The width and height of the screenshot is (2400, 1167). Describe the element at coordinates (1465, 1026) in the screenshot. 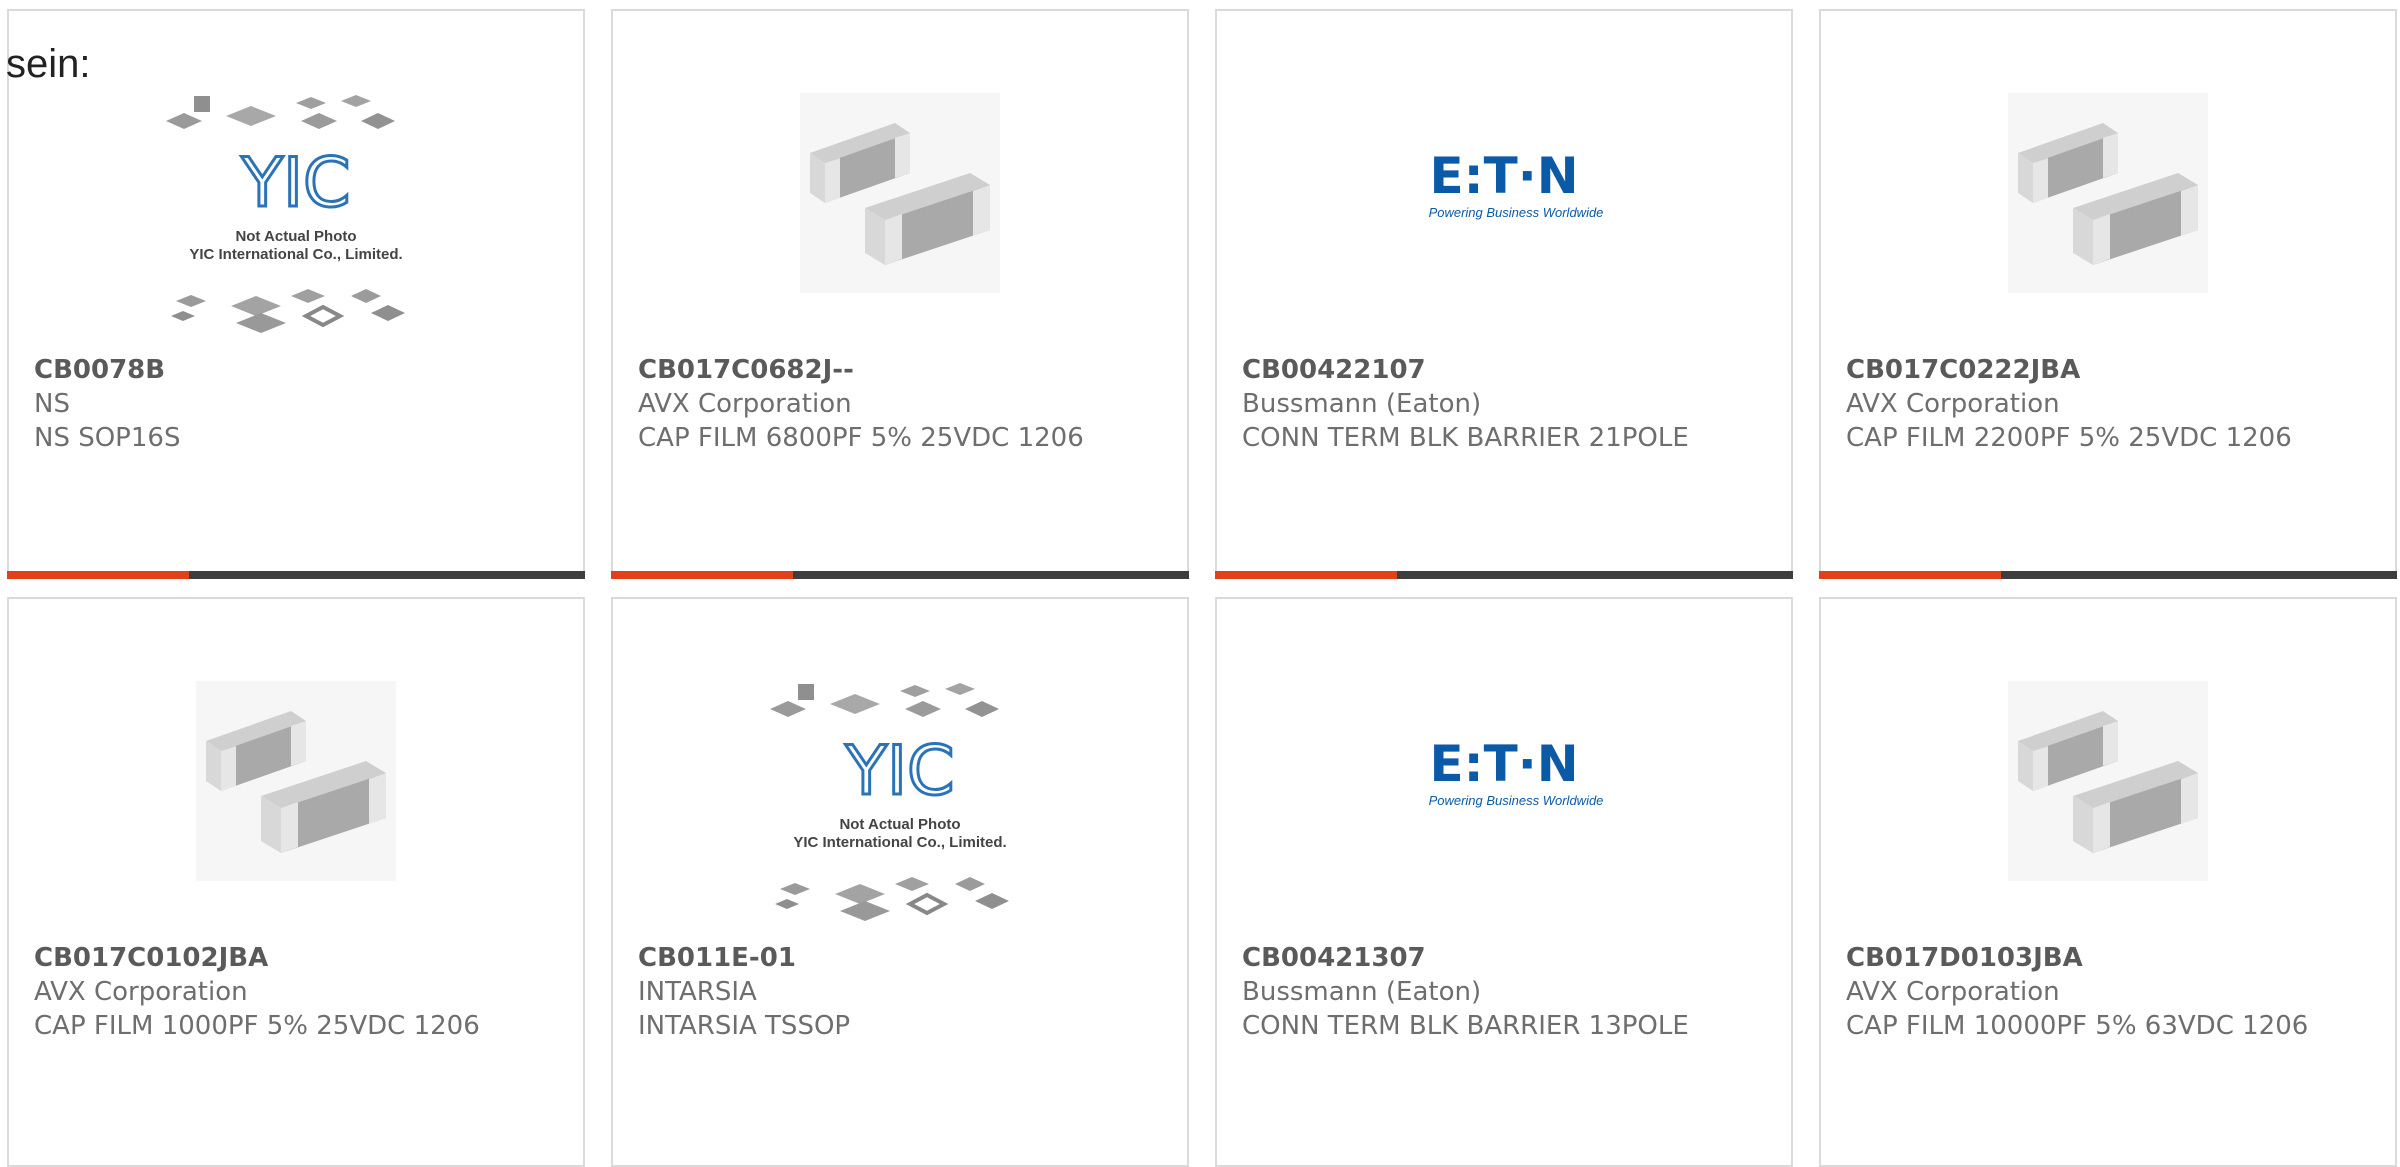

I see `product-description: CONN TERM BLK BARRIER 13POLE` at that location.